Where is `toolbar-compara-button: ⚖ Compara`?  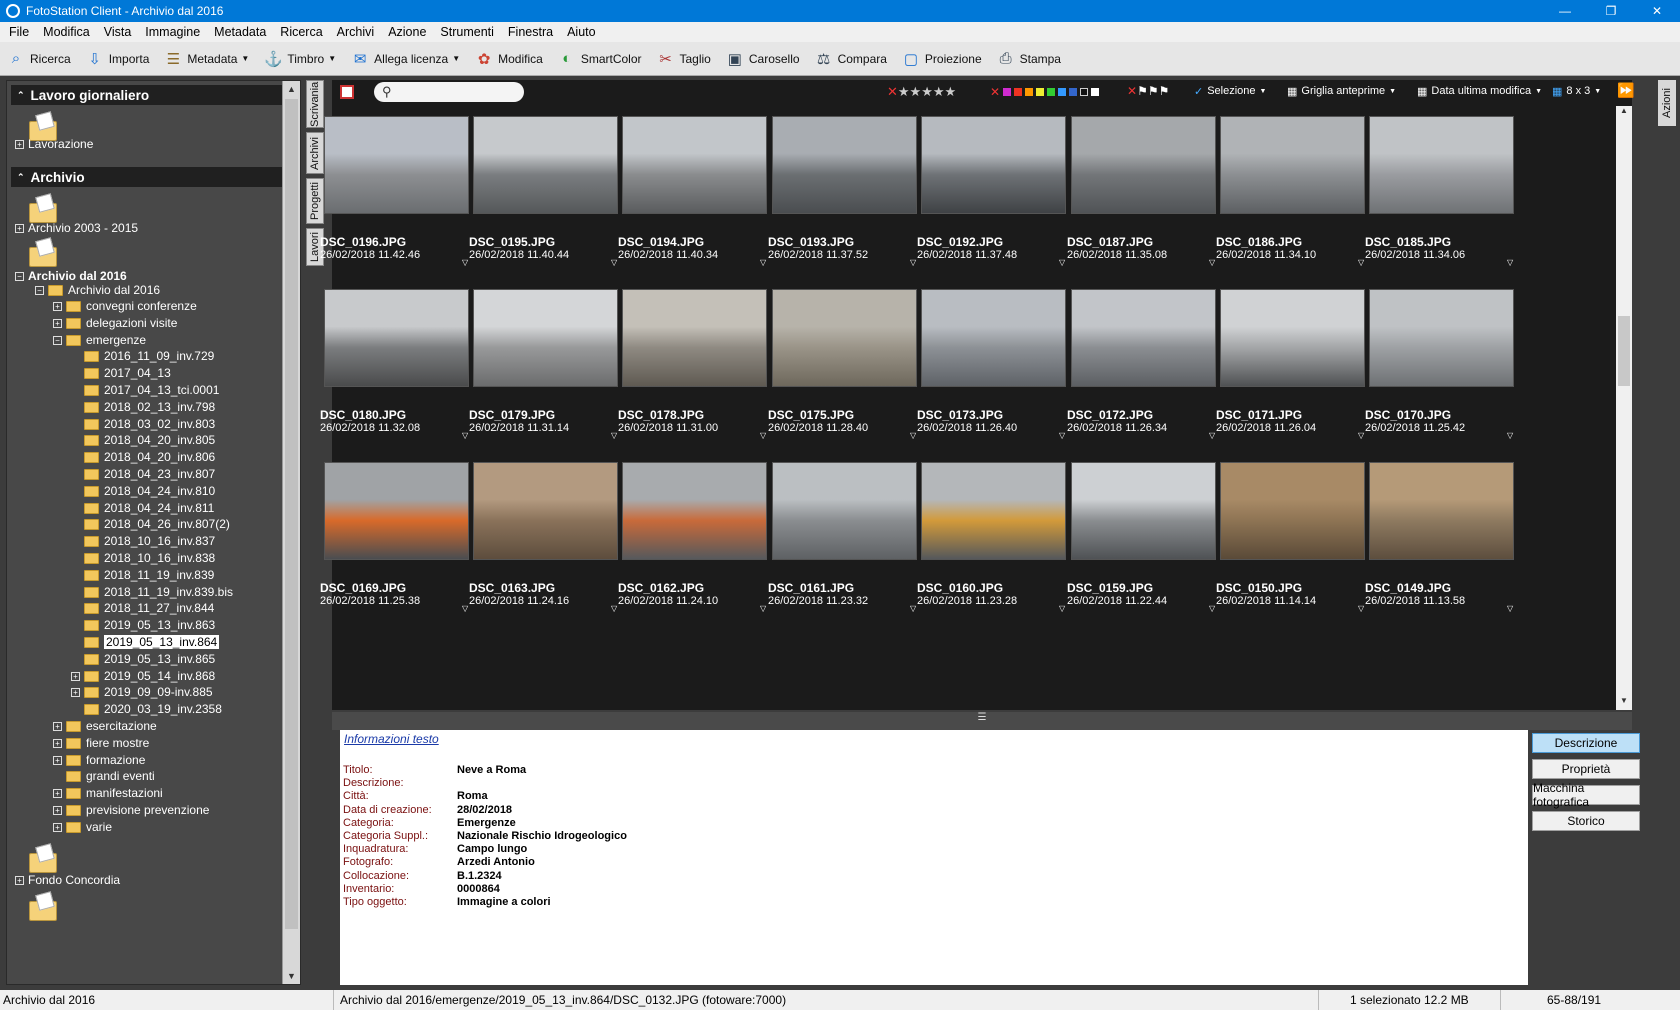
toolbar-compara-button: ⚖ Compara is located at coordinates (850, 59).